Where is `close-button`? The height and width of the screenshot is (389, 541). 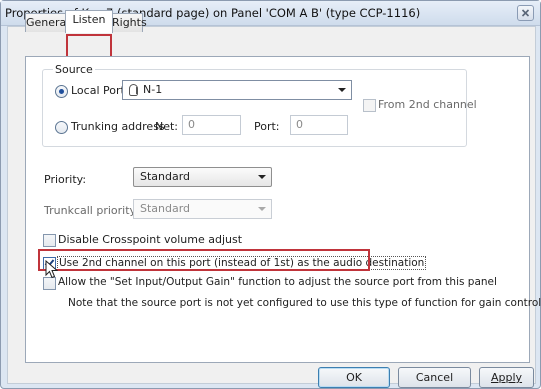
close-button is located at coordinates (525, 13).